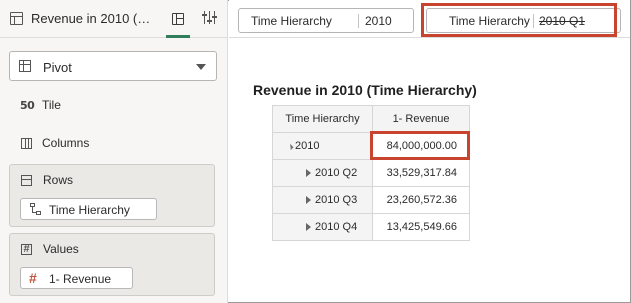 Image resolution: width=631 pixels, height=303 pixels. I want to click on column-header: Time Hierarchy, so click(322, 119).